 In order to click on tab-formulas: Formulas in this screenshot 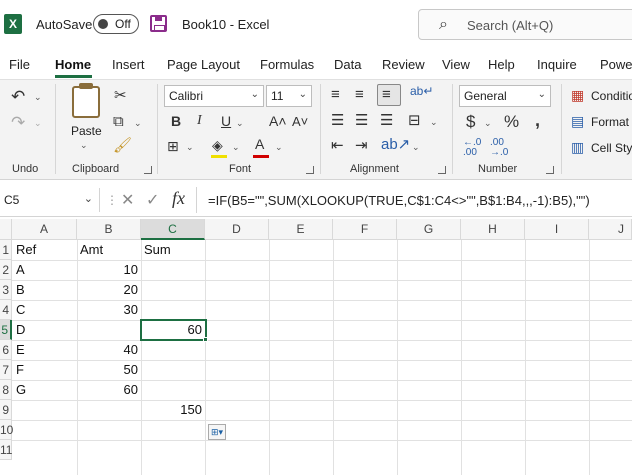, I will do `click(287, 64)`.